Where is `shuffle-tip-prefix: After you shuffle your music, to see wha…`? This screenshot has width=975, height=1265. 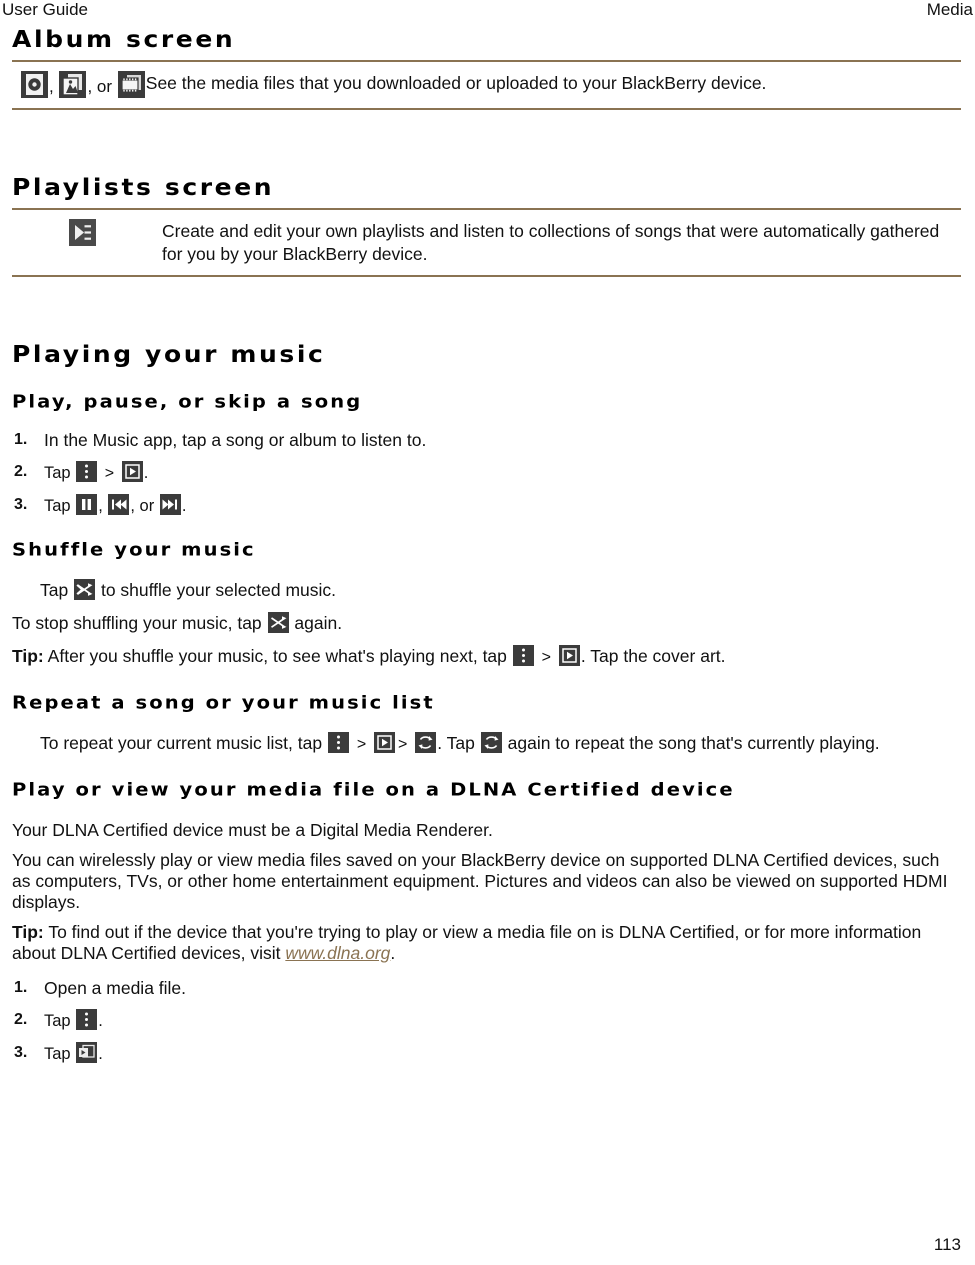 shuffle-tip-prefix: After you shuffle your music, to see wha… is located at coordinates (277, 656).